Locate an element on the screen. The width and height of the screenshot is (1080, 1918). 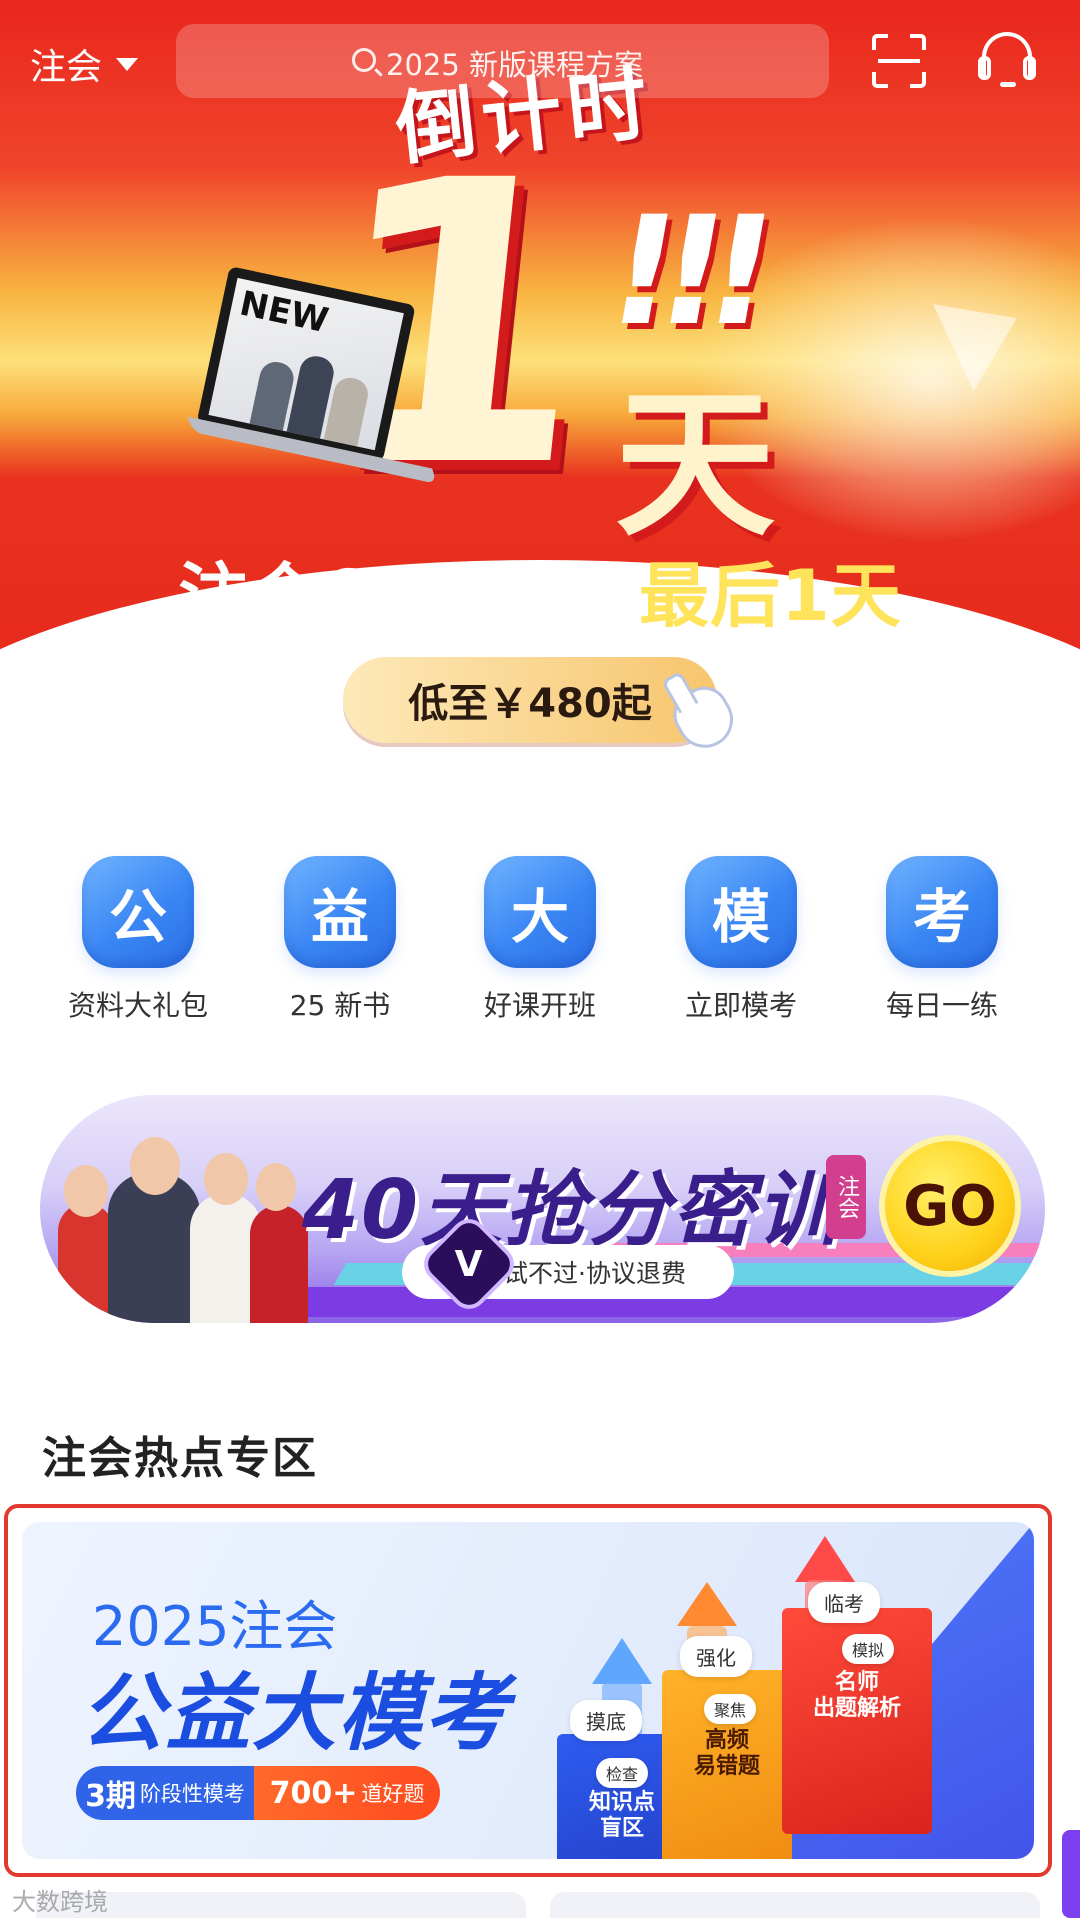
pill-right-strong: 700+ is located at coordinates (313, 1793).